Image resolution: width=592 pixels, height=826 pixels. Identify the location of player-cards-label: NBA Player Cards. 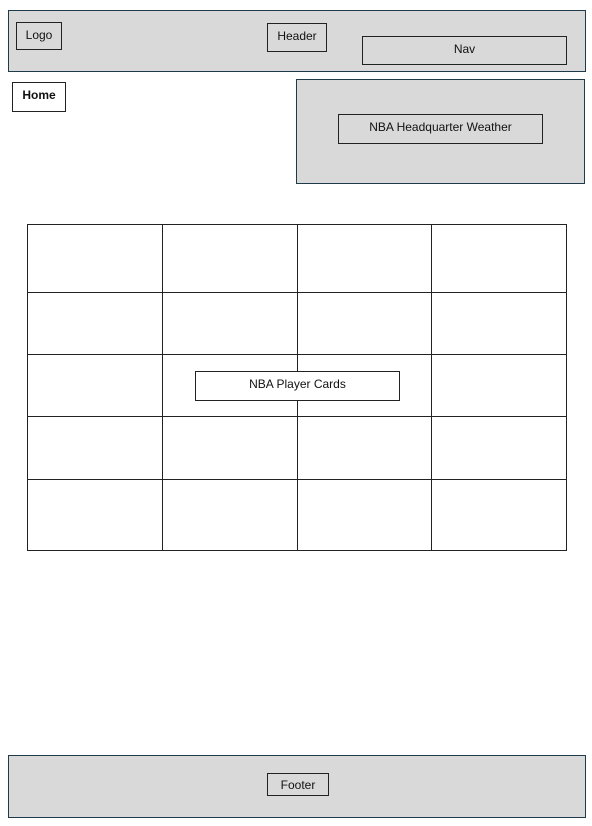
(297, 386).